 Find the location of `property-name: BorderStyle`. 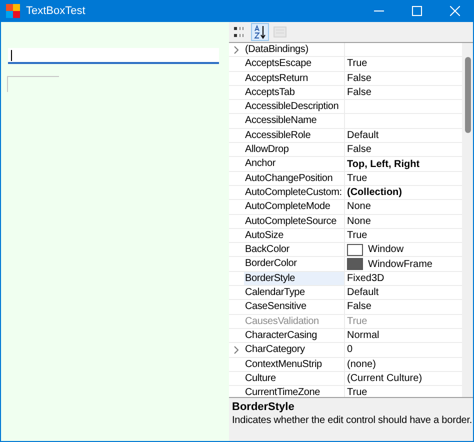

property-name: BorderStyle is located at coordinates (294, 279).